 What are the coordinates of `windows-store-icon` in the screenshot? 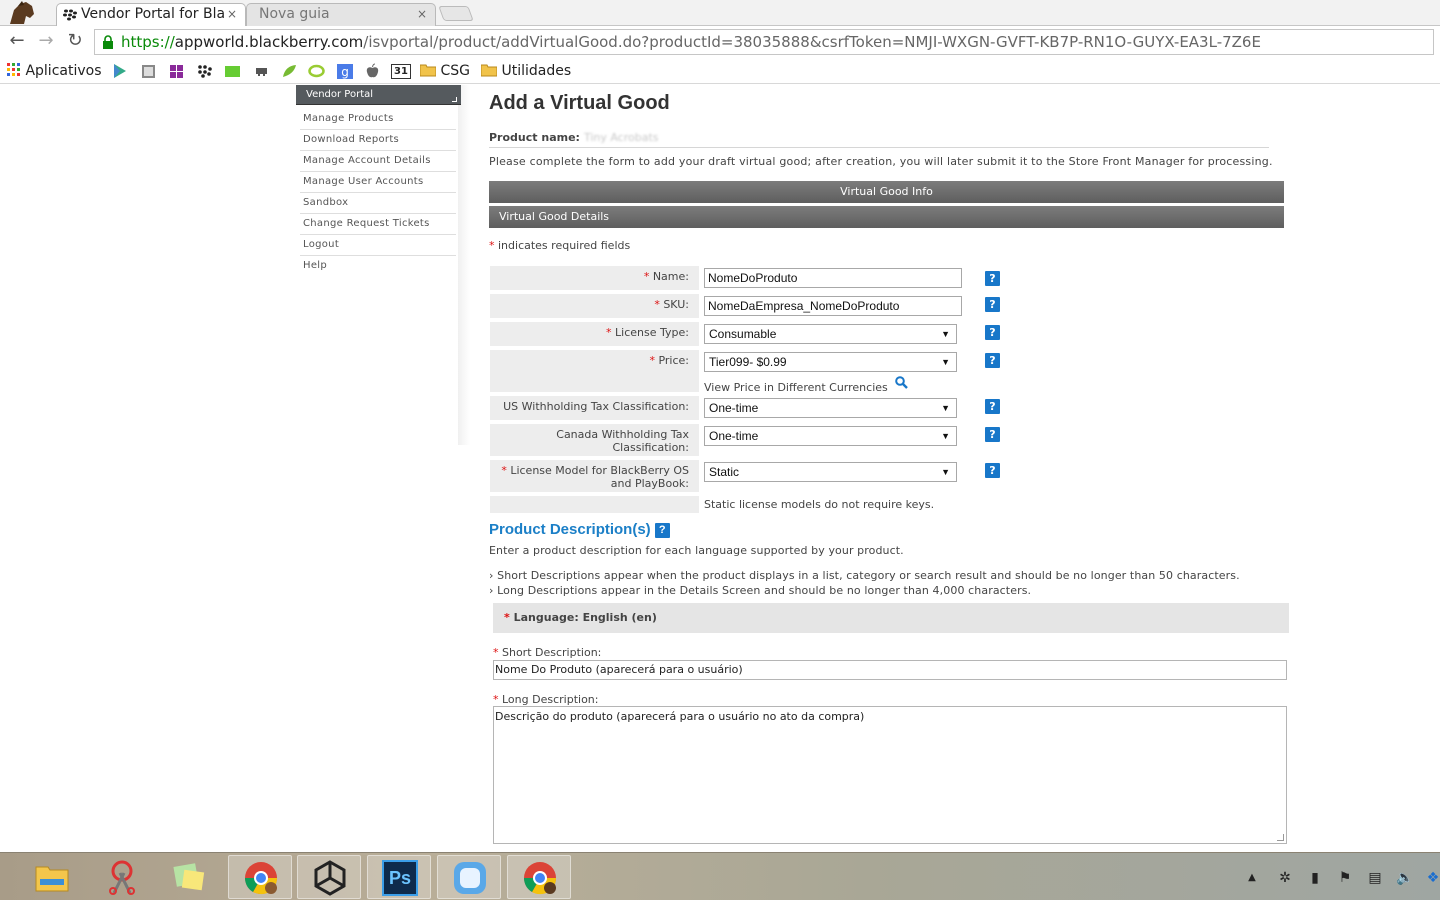 It's located at (176, 71).